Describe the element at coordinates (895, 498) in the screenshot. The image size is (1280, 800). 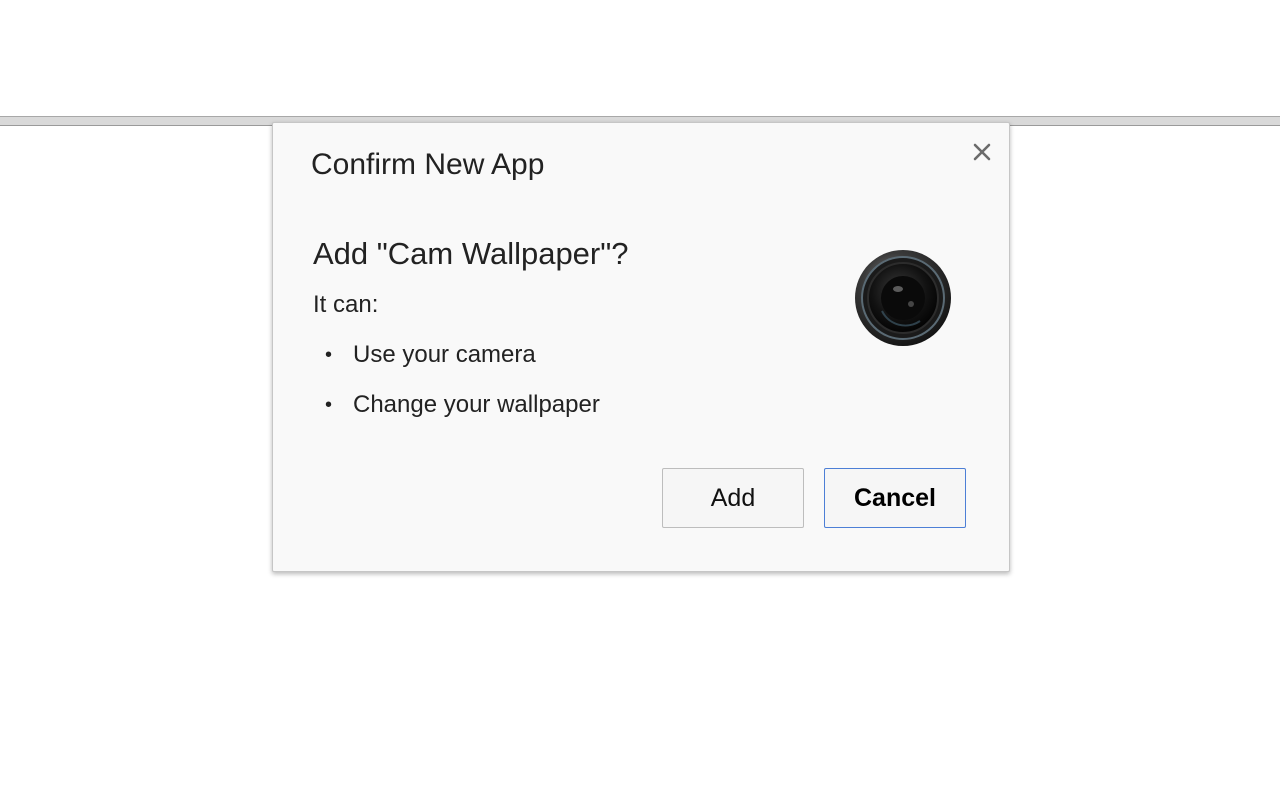
I see `cancel-button: Cancel` at that location.